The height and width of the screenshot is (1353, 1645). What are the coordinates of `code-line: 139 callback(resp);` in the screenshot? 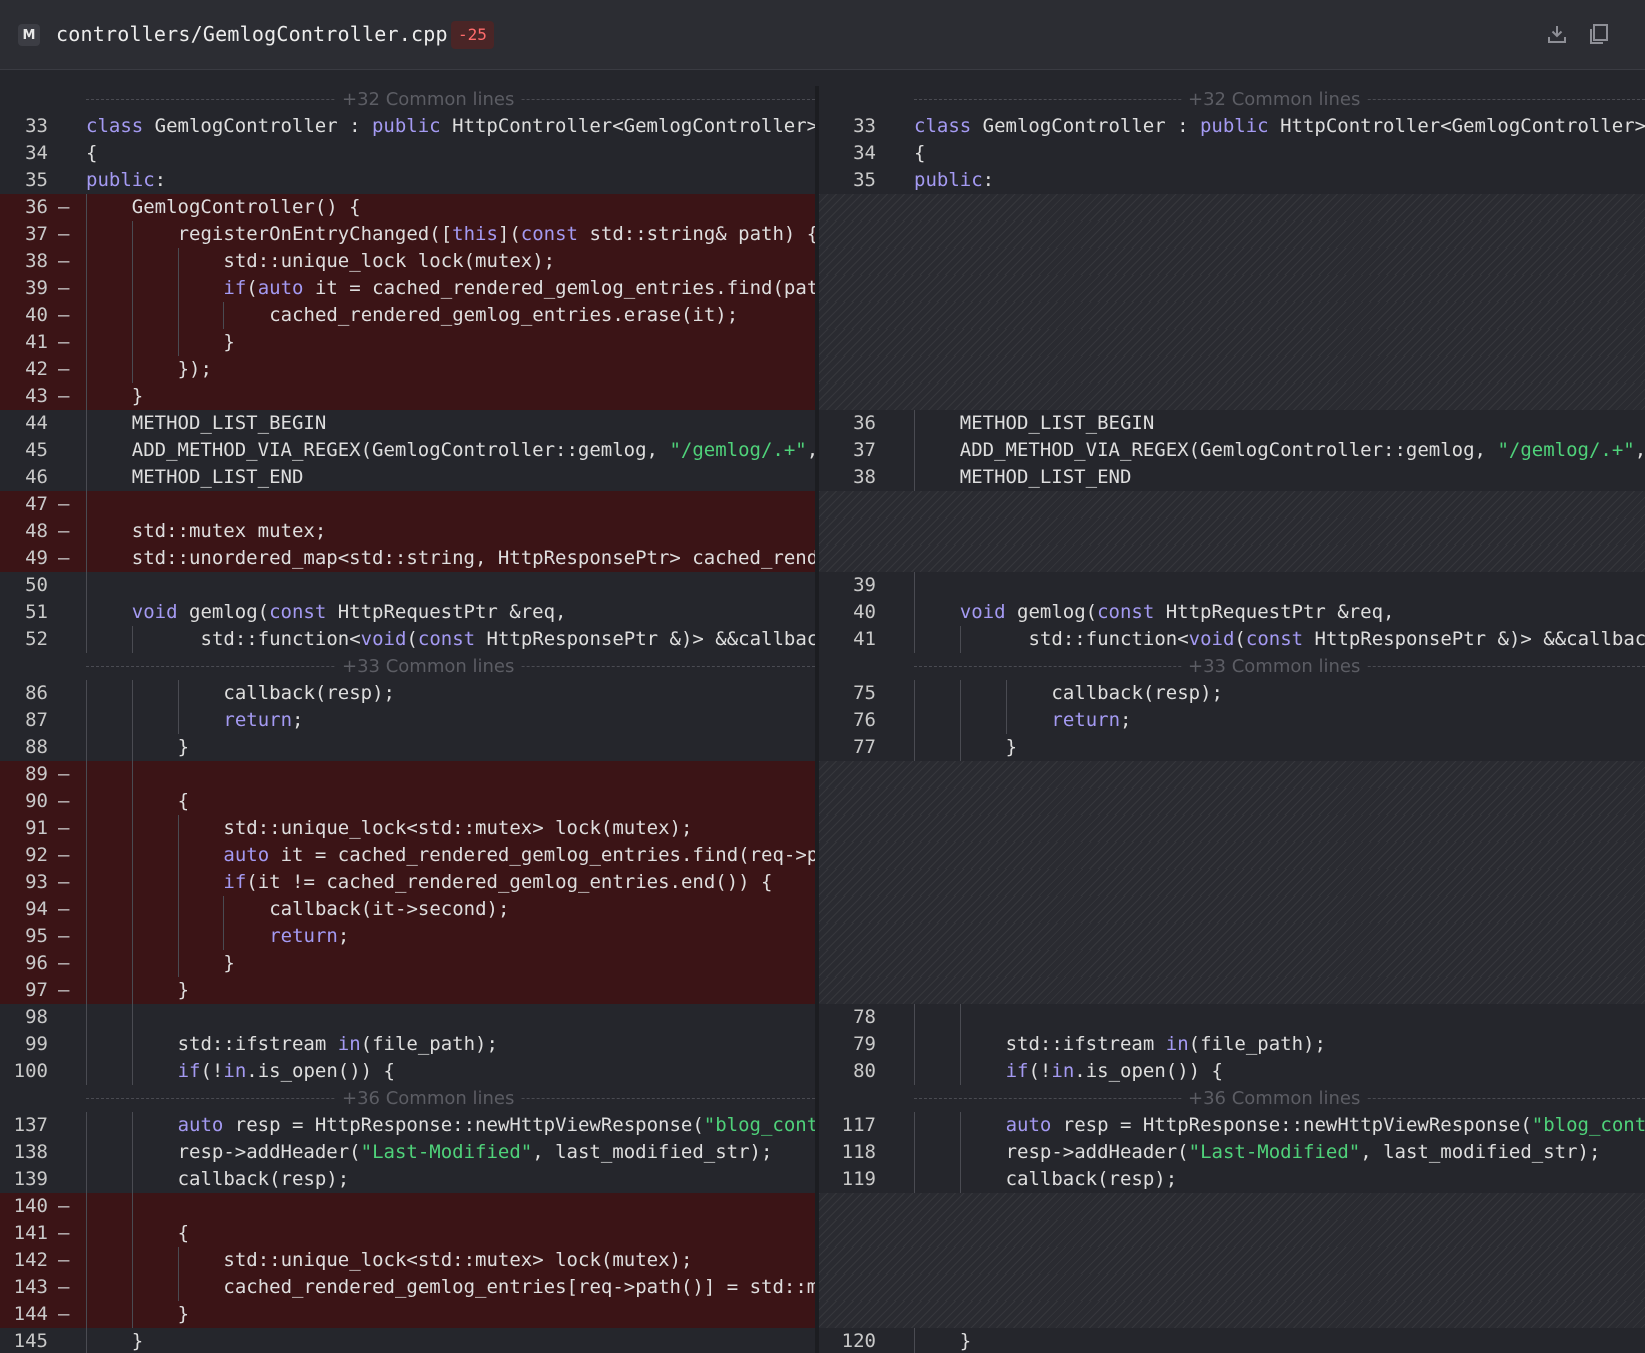 It's located at (407, 1179).